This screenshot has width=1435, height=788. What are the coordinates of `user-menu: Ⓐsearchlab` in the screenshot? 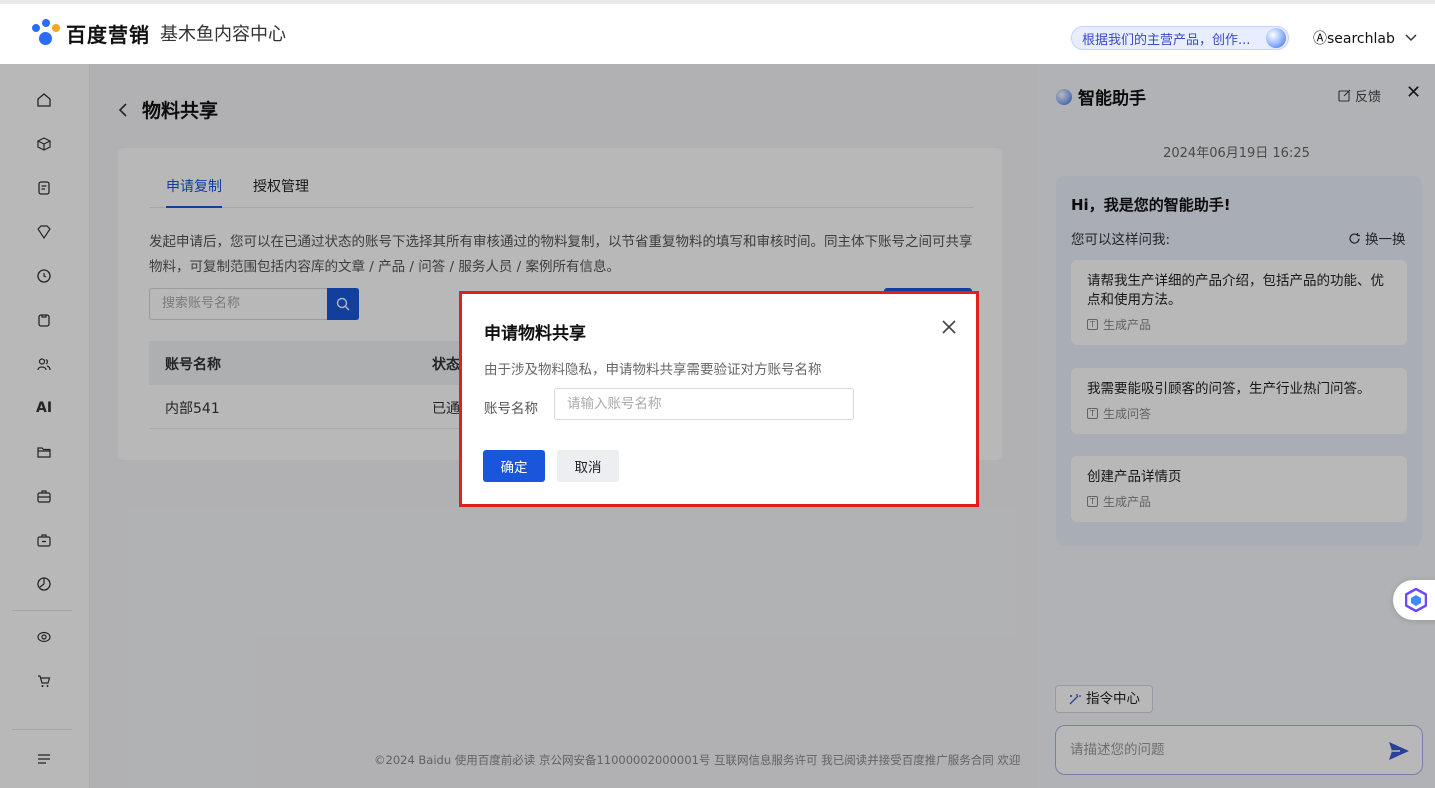 It's located at (1365, 38).